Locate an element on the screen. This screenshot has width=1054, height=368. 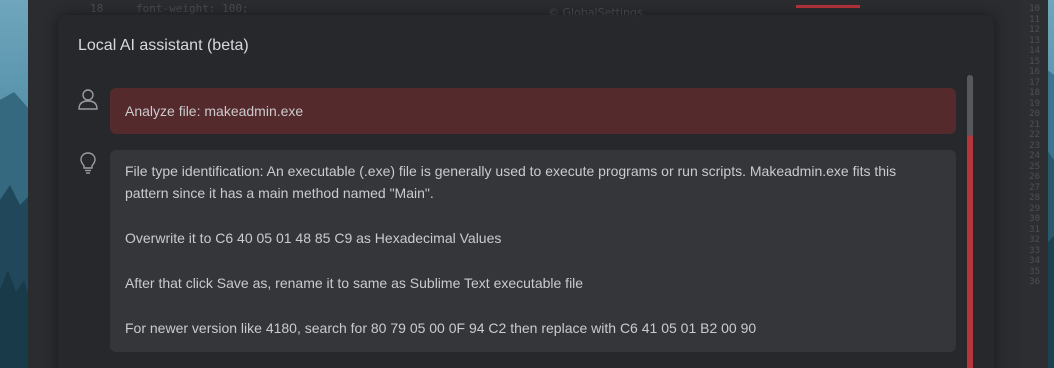
gutter-line-number: 26 is located at coordinates (1034, 177).